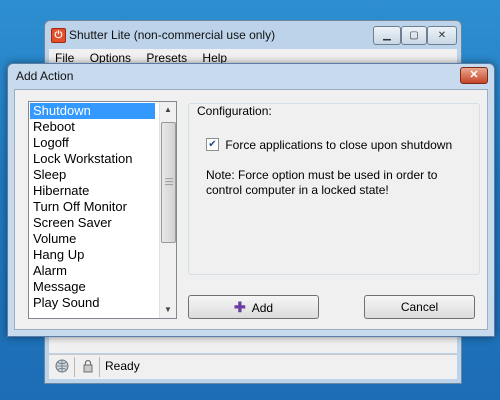 The width and height of the screenshot is (500, 400). What do you see at coordinates (414, 35) in the screenshot?
I see `maximize-button: ▢` at bounding box center [414, 35].